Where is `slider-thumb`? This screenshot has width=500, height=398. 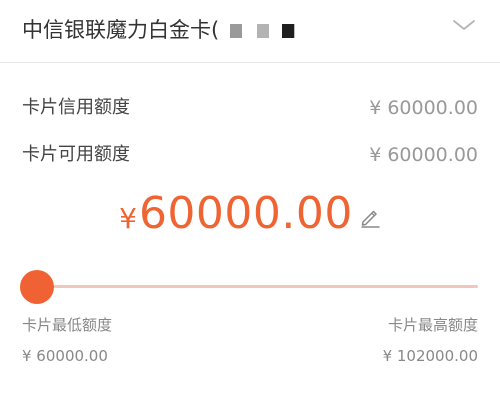 slider-thumb is located at coordinates (37, 287).